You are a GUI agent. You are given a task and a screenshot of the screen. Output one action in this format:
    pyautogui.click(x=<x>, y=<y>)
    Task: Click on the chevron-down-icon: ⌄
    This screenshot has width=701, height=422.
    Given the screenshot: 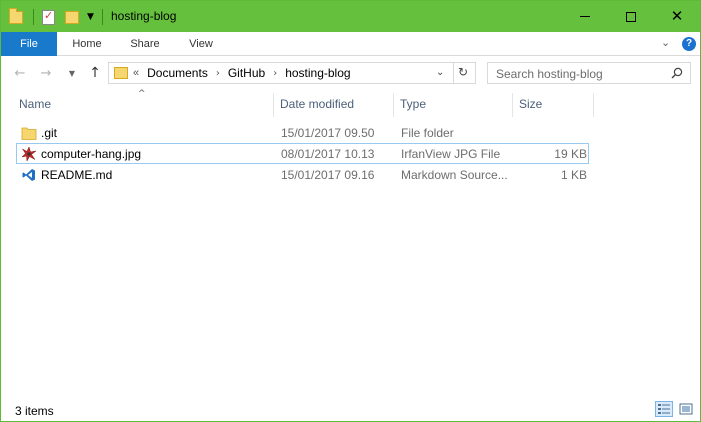 What is the action you would take?
    pyautogui.click(x=440, y=72)
    